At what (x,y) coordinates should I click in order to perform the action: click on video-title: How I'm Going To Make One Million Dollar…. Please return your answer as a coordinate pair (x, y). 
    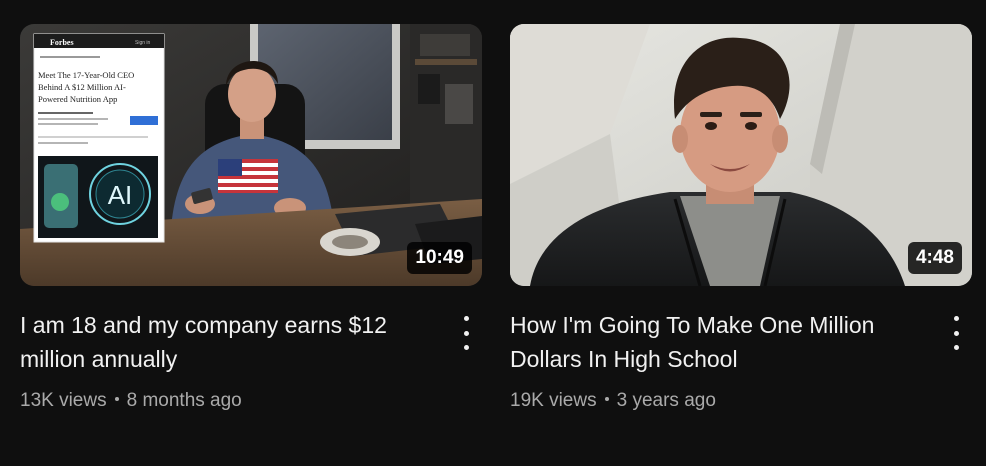
    Looking at the image, I should click on (718, 342).